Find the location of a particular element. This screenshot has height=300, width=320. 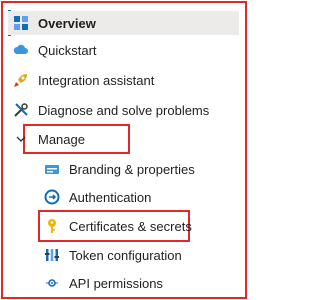

key-icon is located at coordinates (52, 226).